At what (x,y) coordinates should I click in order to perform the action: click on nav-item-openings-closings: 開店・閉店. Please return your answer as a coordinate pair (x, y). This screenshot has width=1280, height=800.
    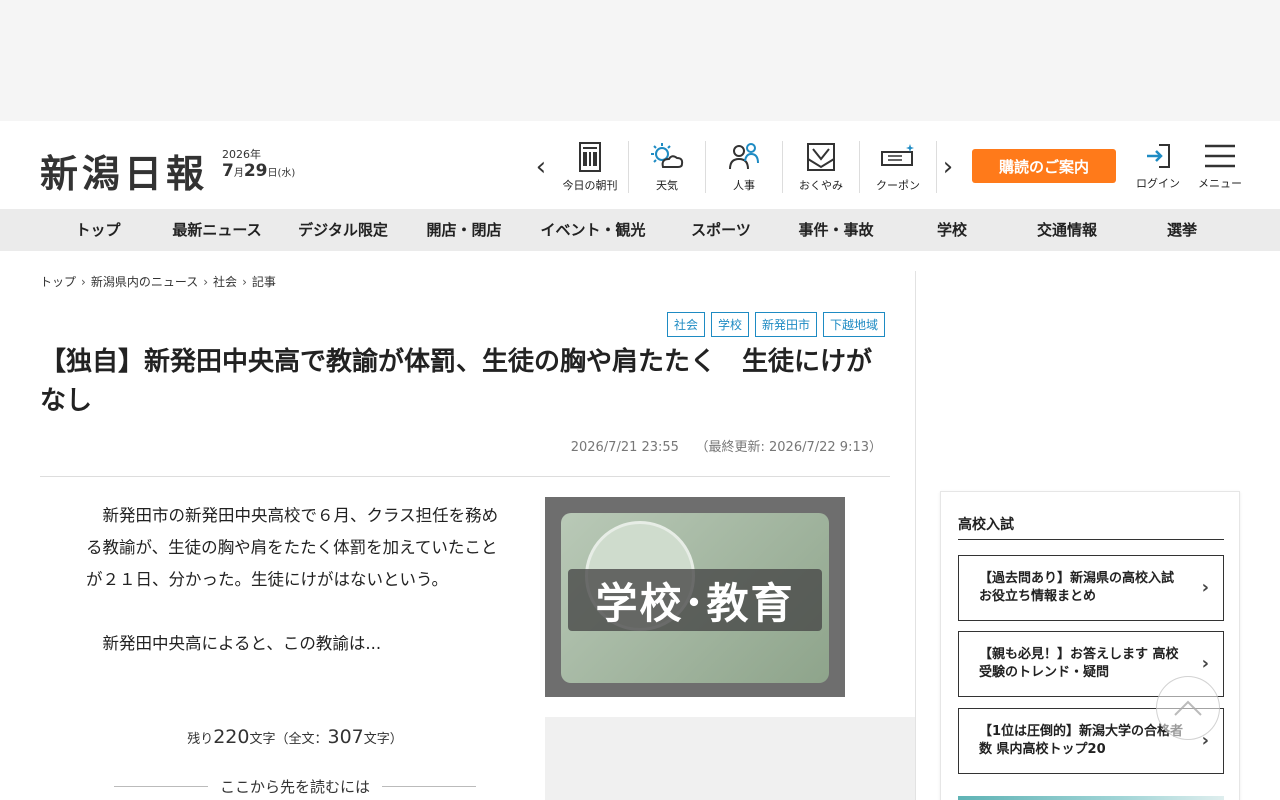
    Looking at the image, I should click on (463, 230).